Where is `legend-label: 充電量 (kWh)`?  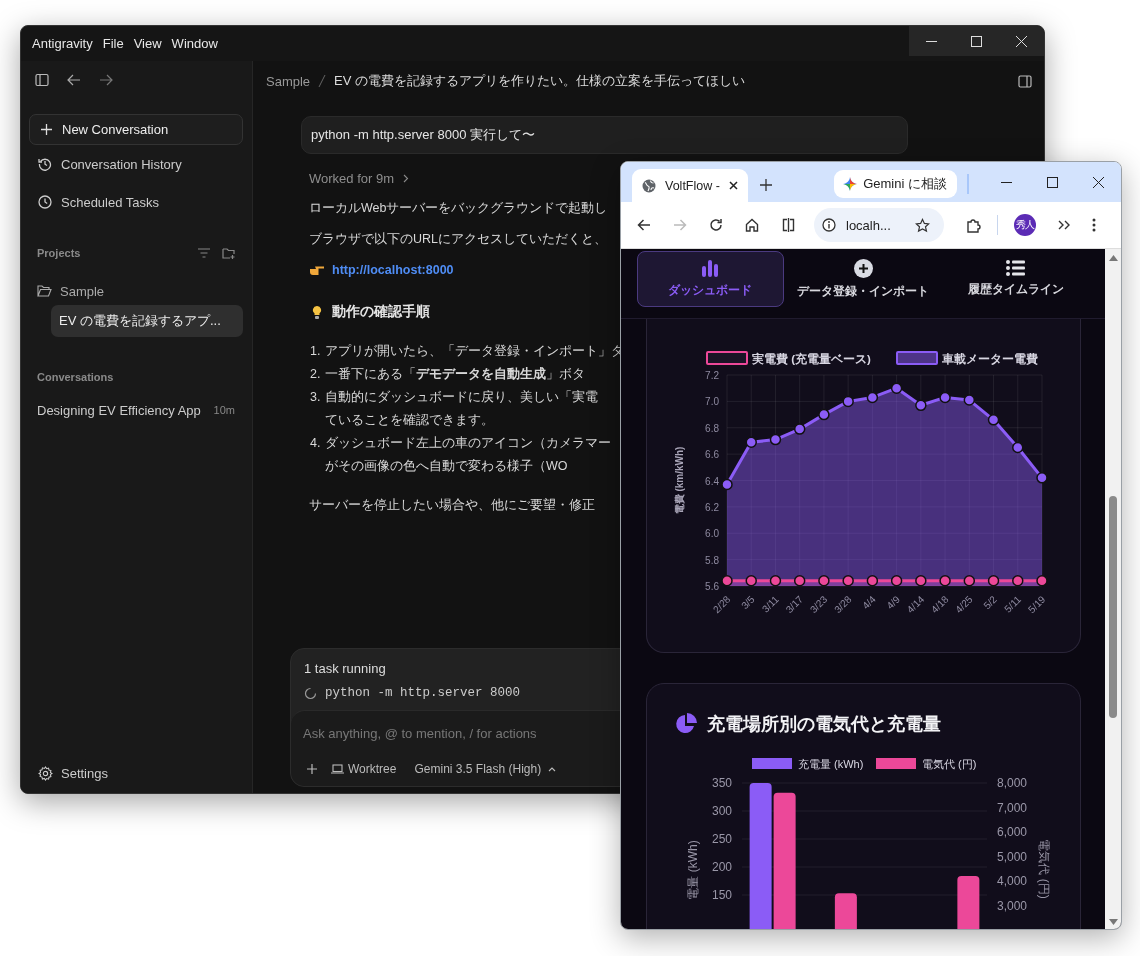
legend-label: 充電量 (kWh) is located at coordinates (831, 764).